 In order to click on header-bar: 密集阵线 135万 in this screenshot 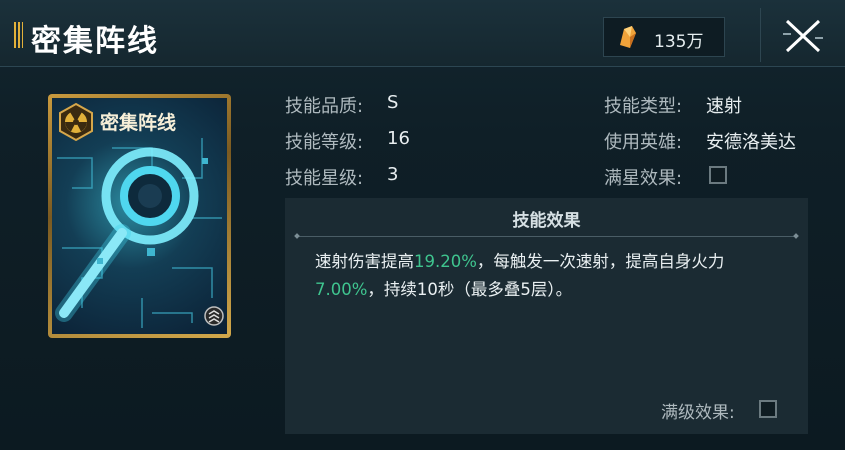, I will do `click(422, 33)`.